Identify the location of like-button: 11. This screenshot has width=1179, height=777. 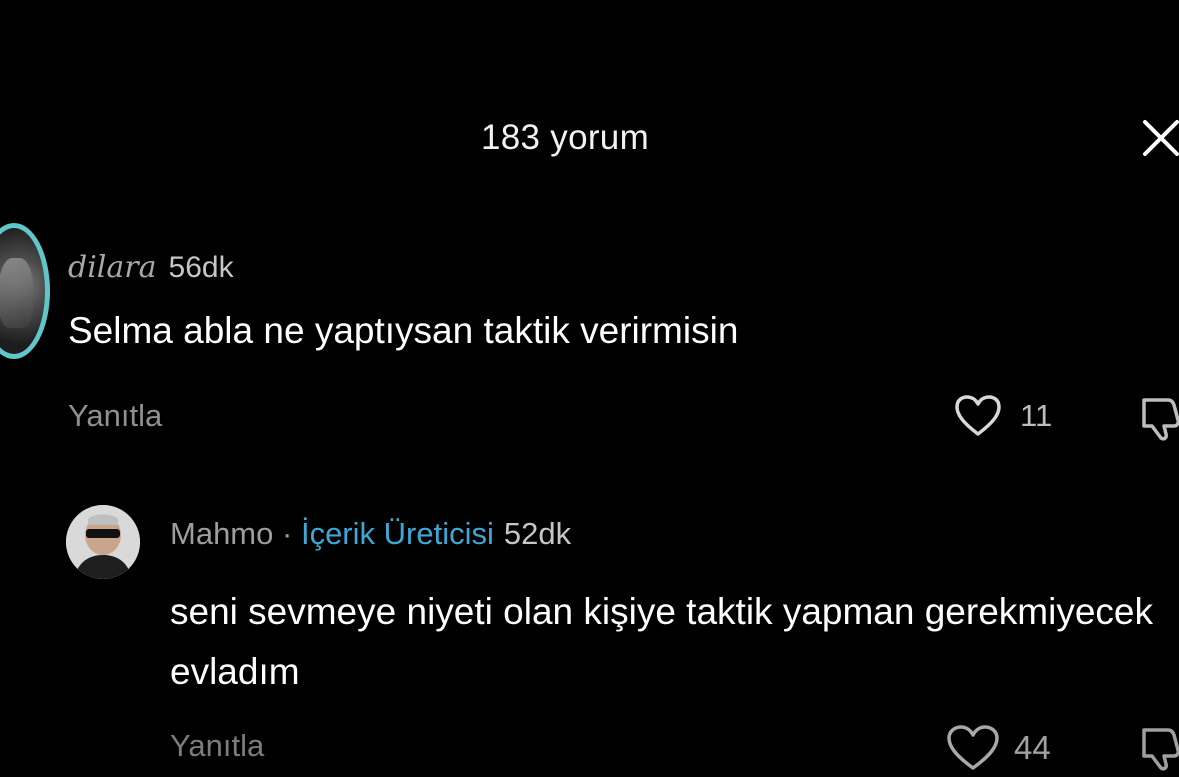
(1003, 416).